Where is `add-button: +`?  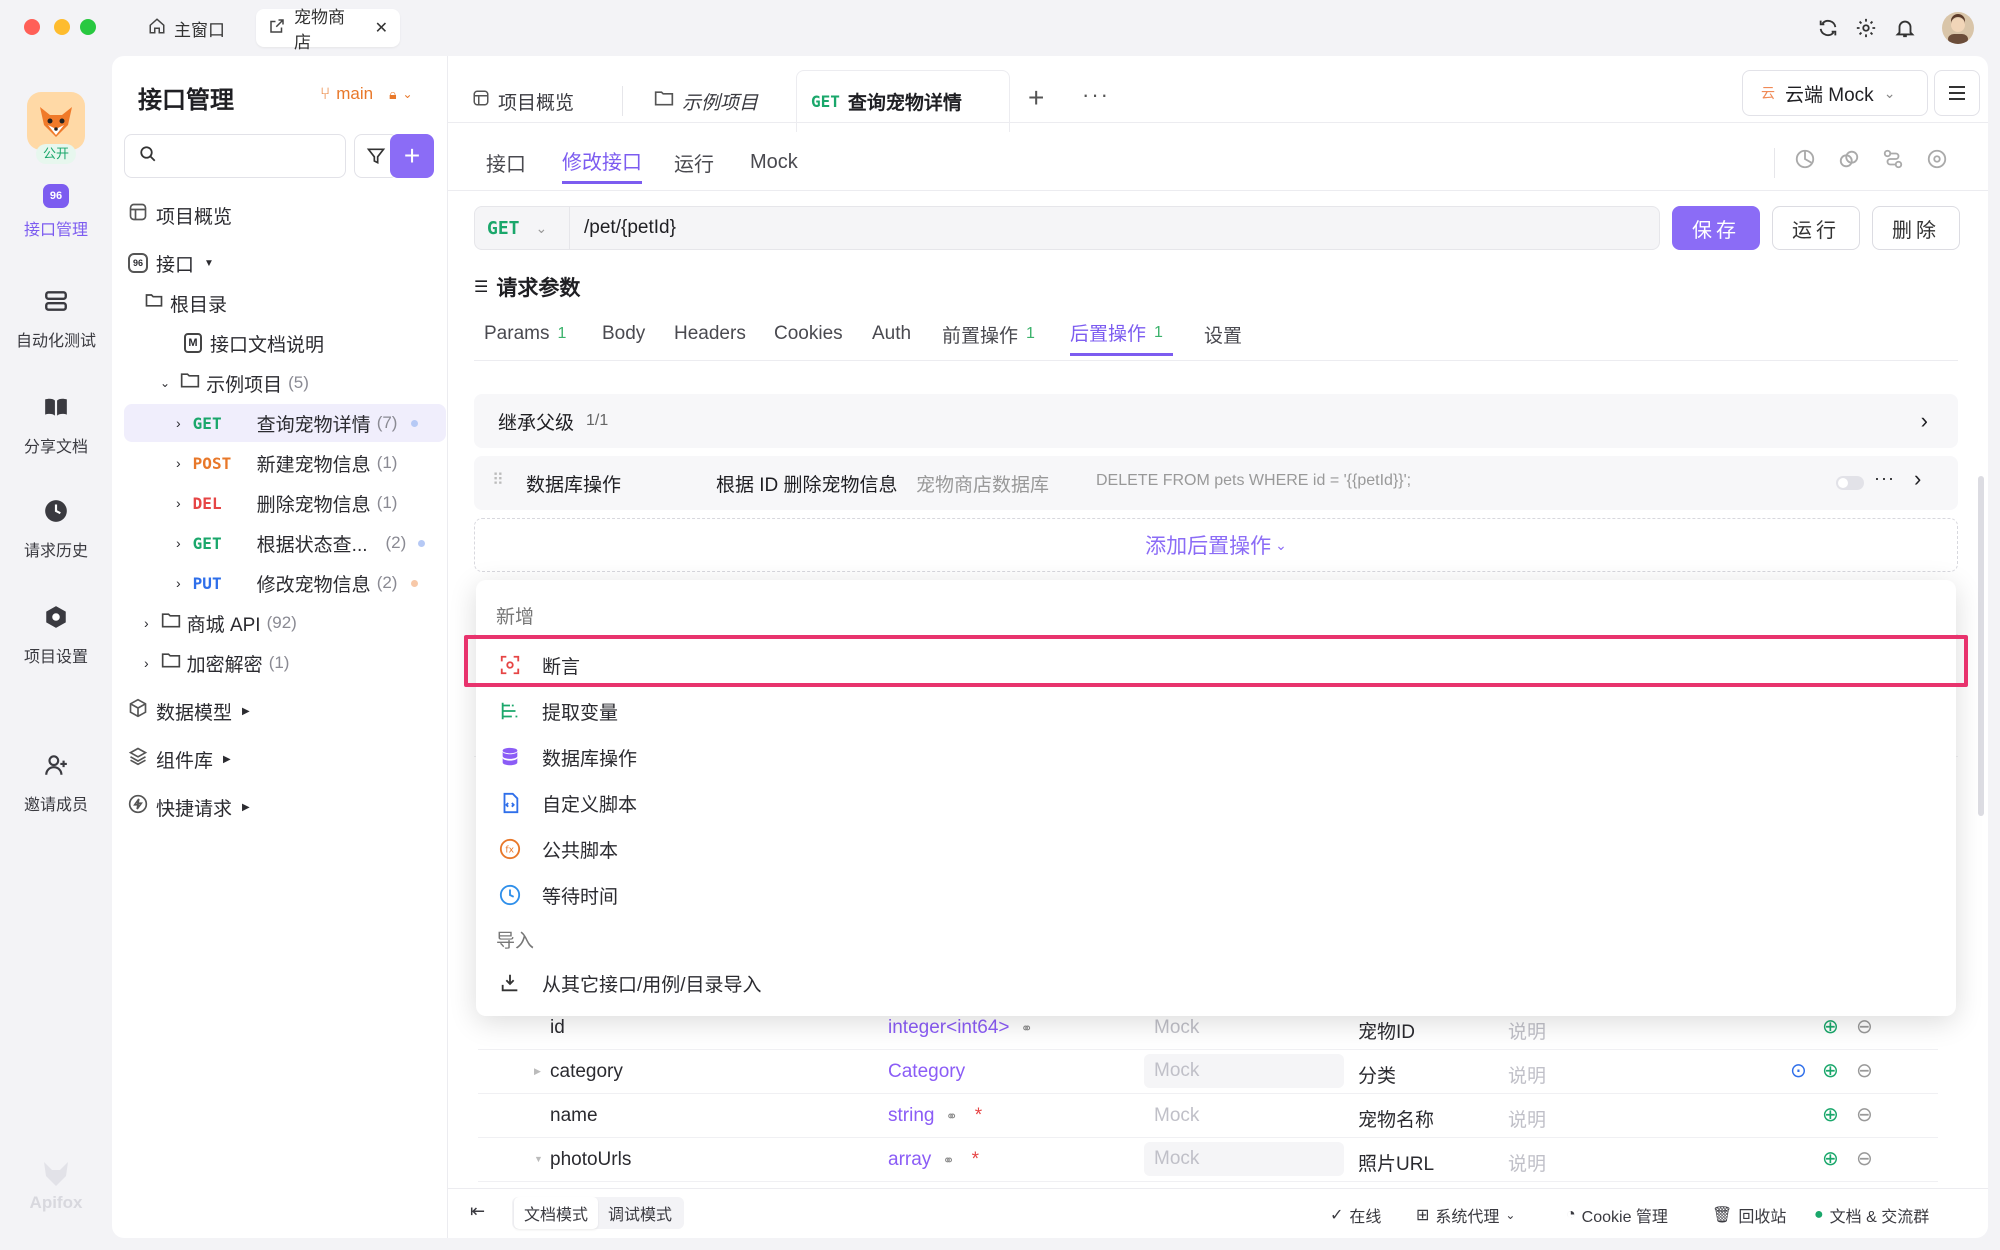 add-button: + is located at coordinates (412, 156).